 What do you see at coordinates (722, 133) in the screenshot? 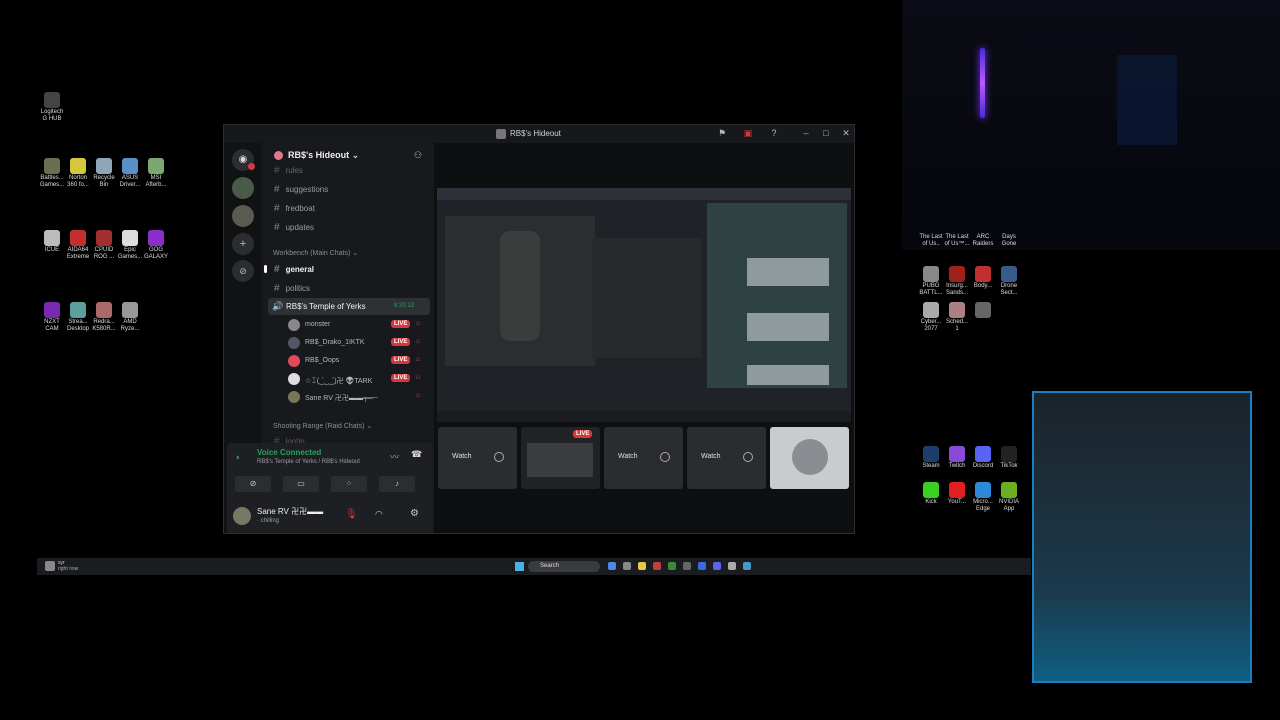
I see `inbox-icon: ⚑` at bounding box center [722, 133].